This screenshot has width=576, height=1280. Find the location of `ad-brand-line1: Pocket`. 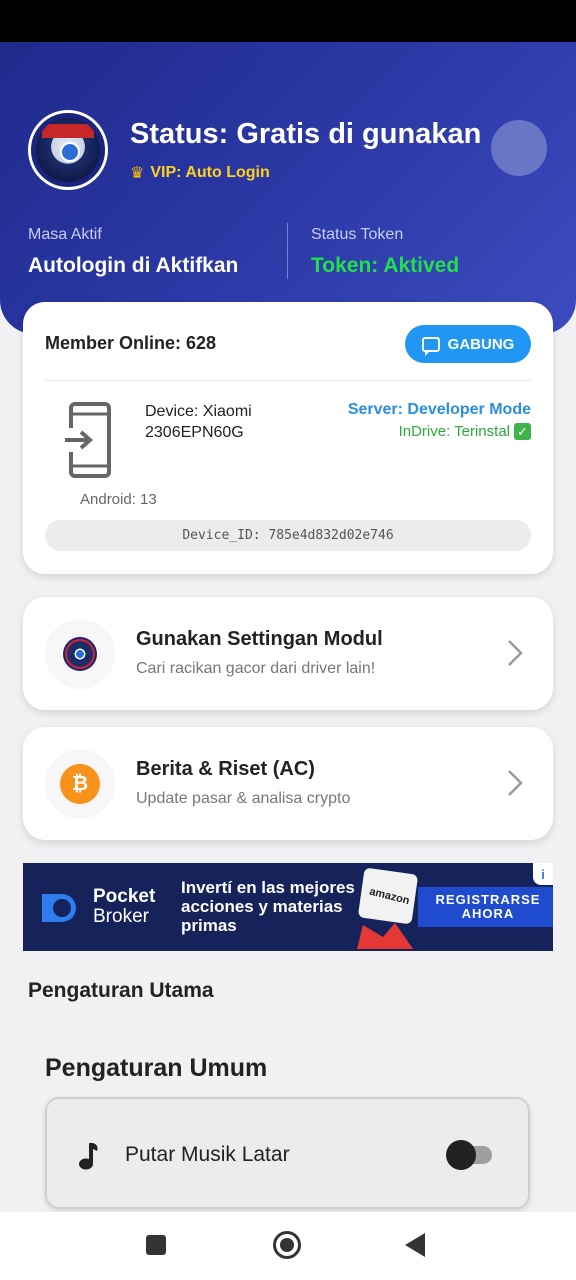

ad-brand-line1: Pocket is located at coordinates (124, 896).